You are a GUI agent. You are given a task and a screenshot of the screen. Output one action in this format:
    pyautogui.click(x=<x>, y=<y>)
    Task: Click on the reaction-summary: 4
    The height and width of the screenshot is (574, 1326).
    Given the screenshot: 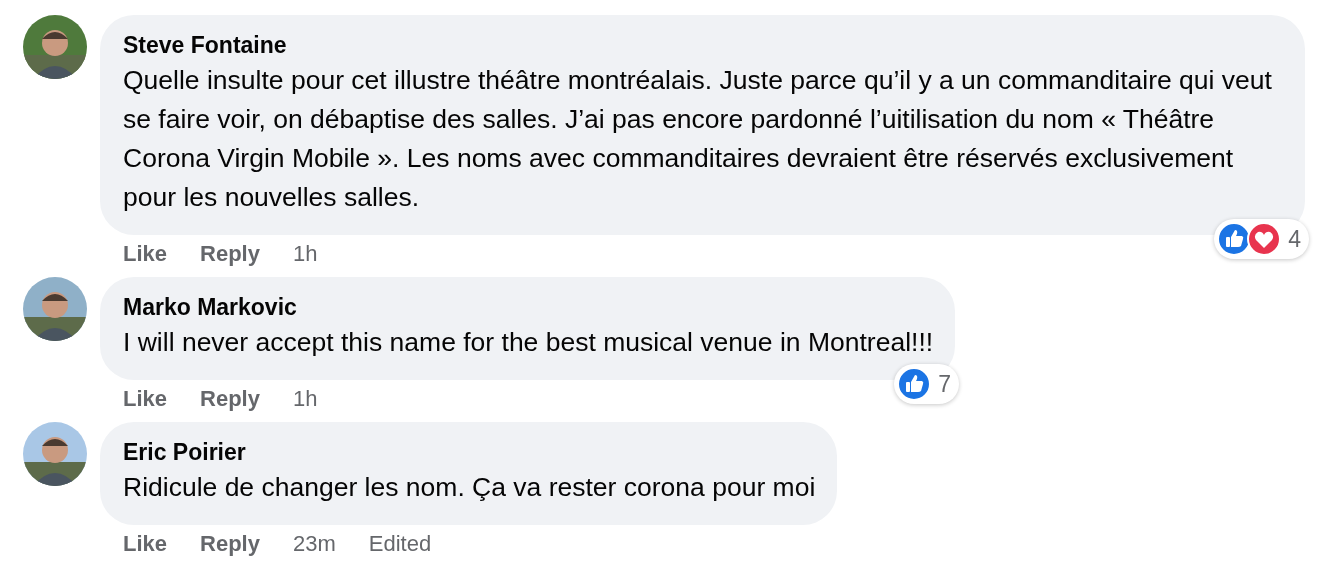 What is the action you would take?
    pyautogui.click(x=1261, y=239)
    